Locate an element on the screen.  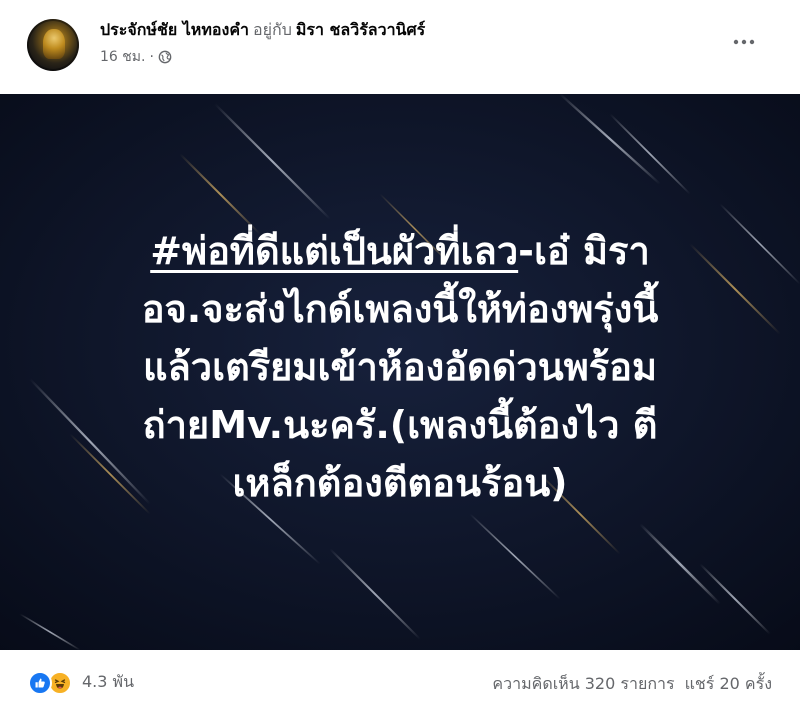
like-icon is located at coordinates (40, 682).